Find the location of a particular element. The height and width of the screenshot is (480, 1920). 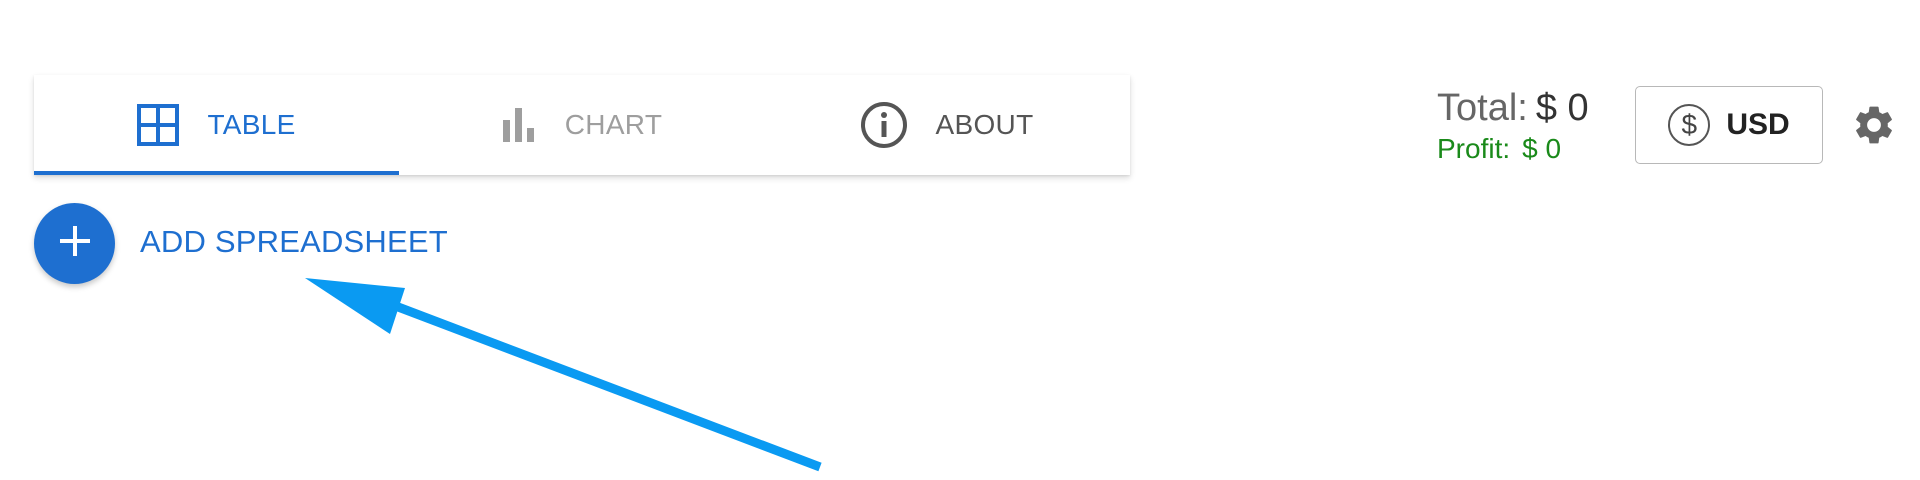

gear-icon is located at coordinates (1874, 125).